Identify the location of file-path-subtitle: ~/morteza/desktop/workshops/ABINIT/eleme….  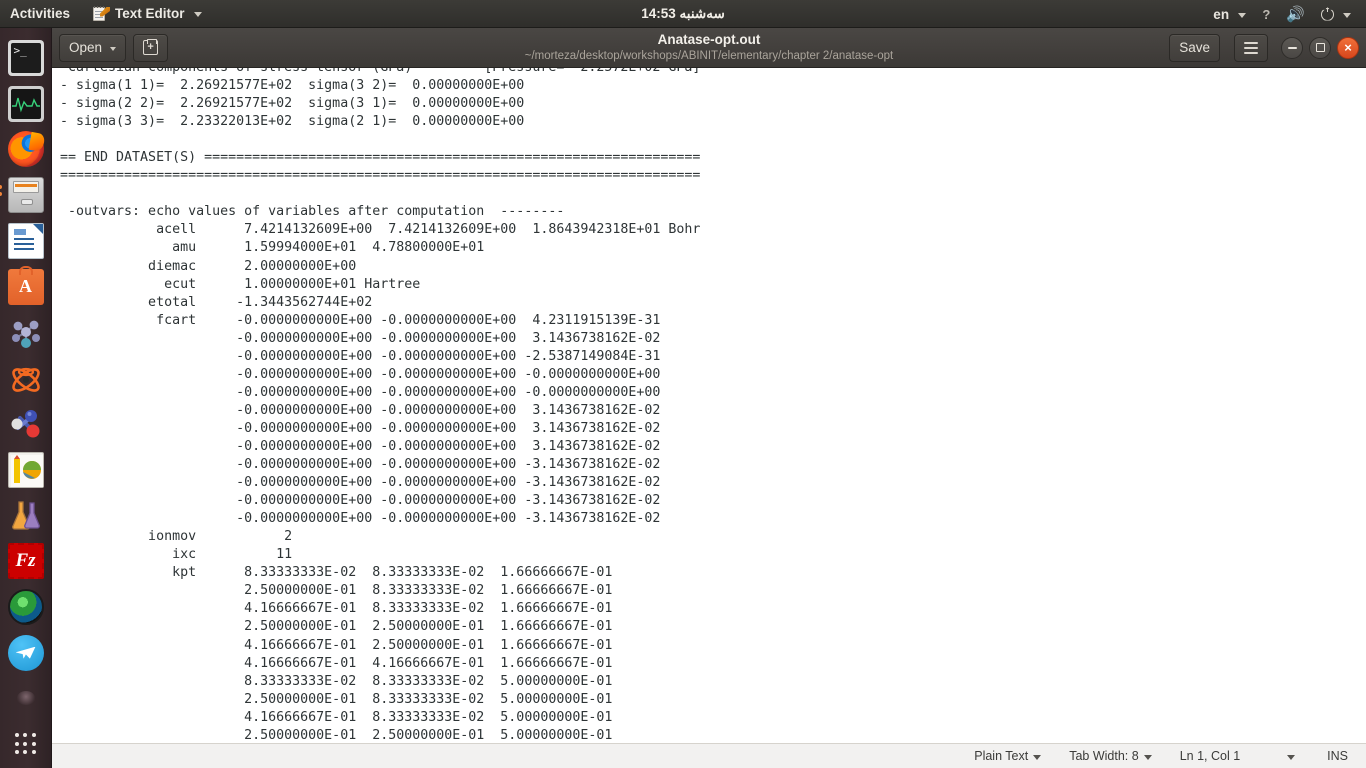
(709, 55).